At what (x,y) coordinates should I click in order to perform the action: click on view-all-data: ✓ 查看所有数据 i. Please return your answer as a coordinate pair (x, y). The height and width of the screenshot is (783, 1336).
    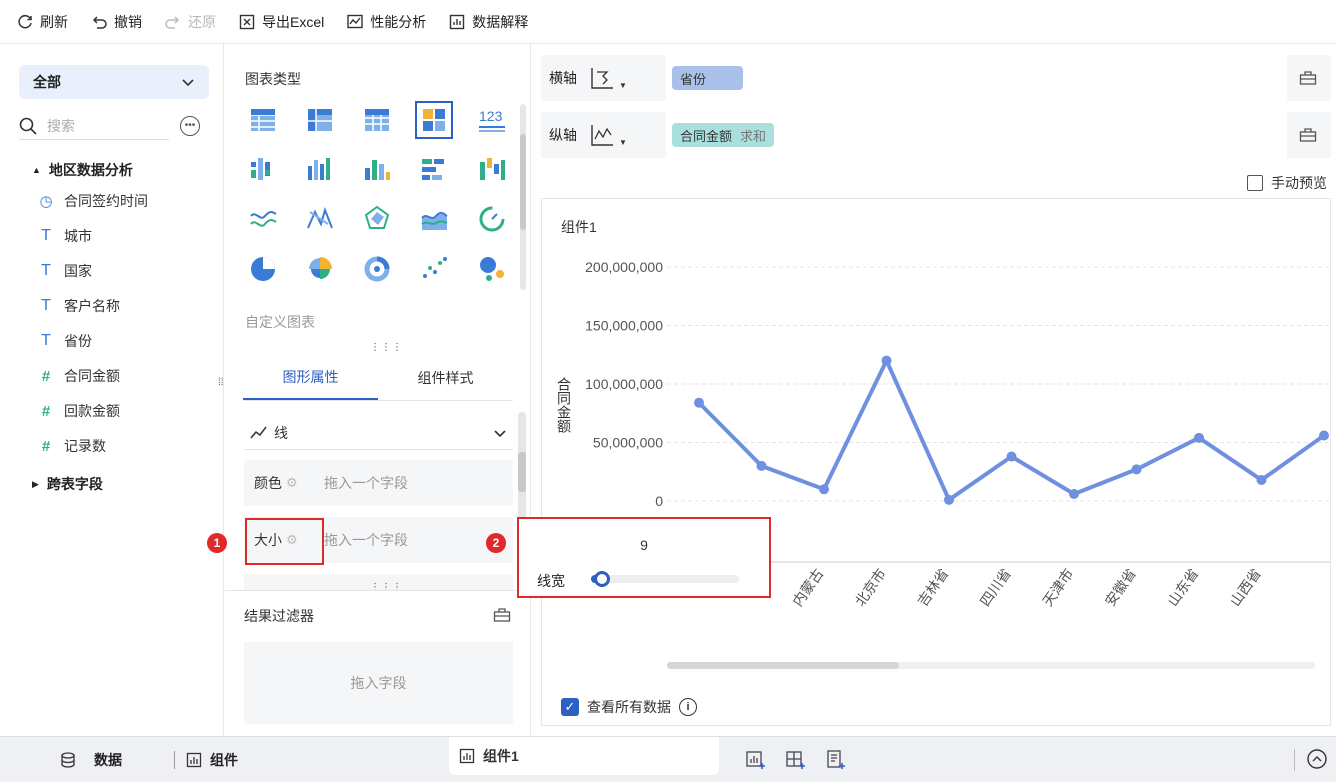
    Looking at the image, I should click on (629, 707).